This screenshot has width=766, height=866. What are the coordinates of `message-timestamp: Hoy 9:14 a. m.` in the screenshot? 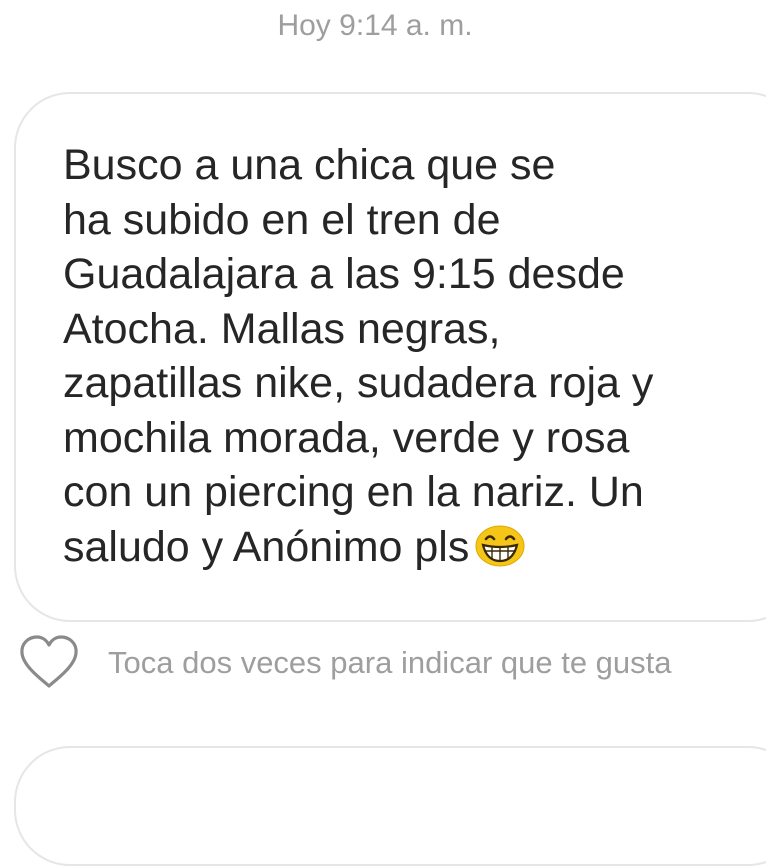 It's located at (375, 25).